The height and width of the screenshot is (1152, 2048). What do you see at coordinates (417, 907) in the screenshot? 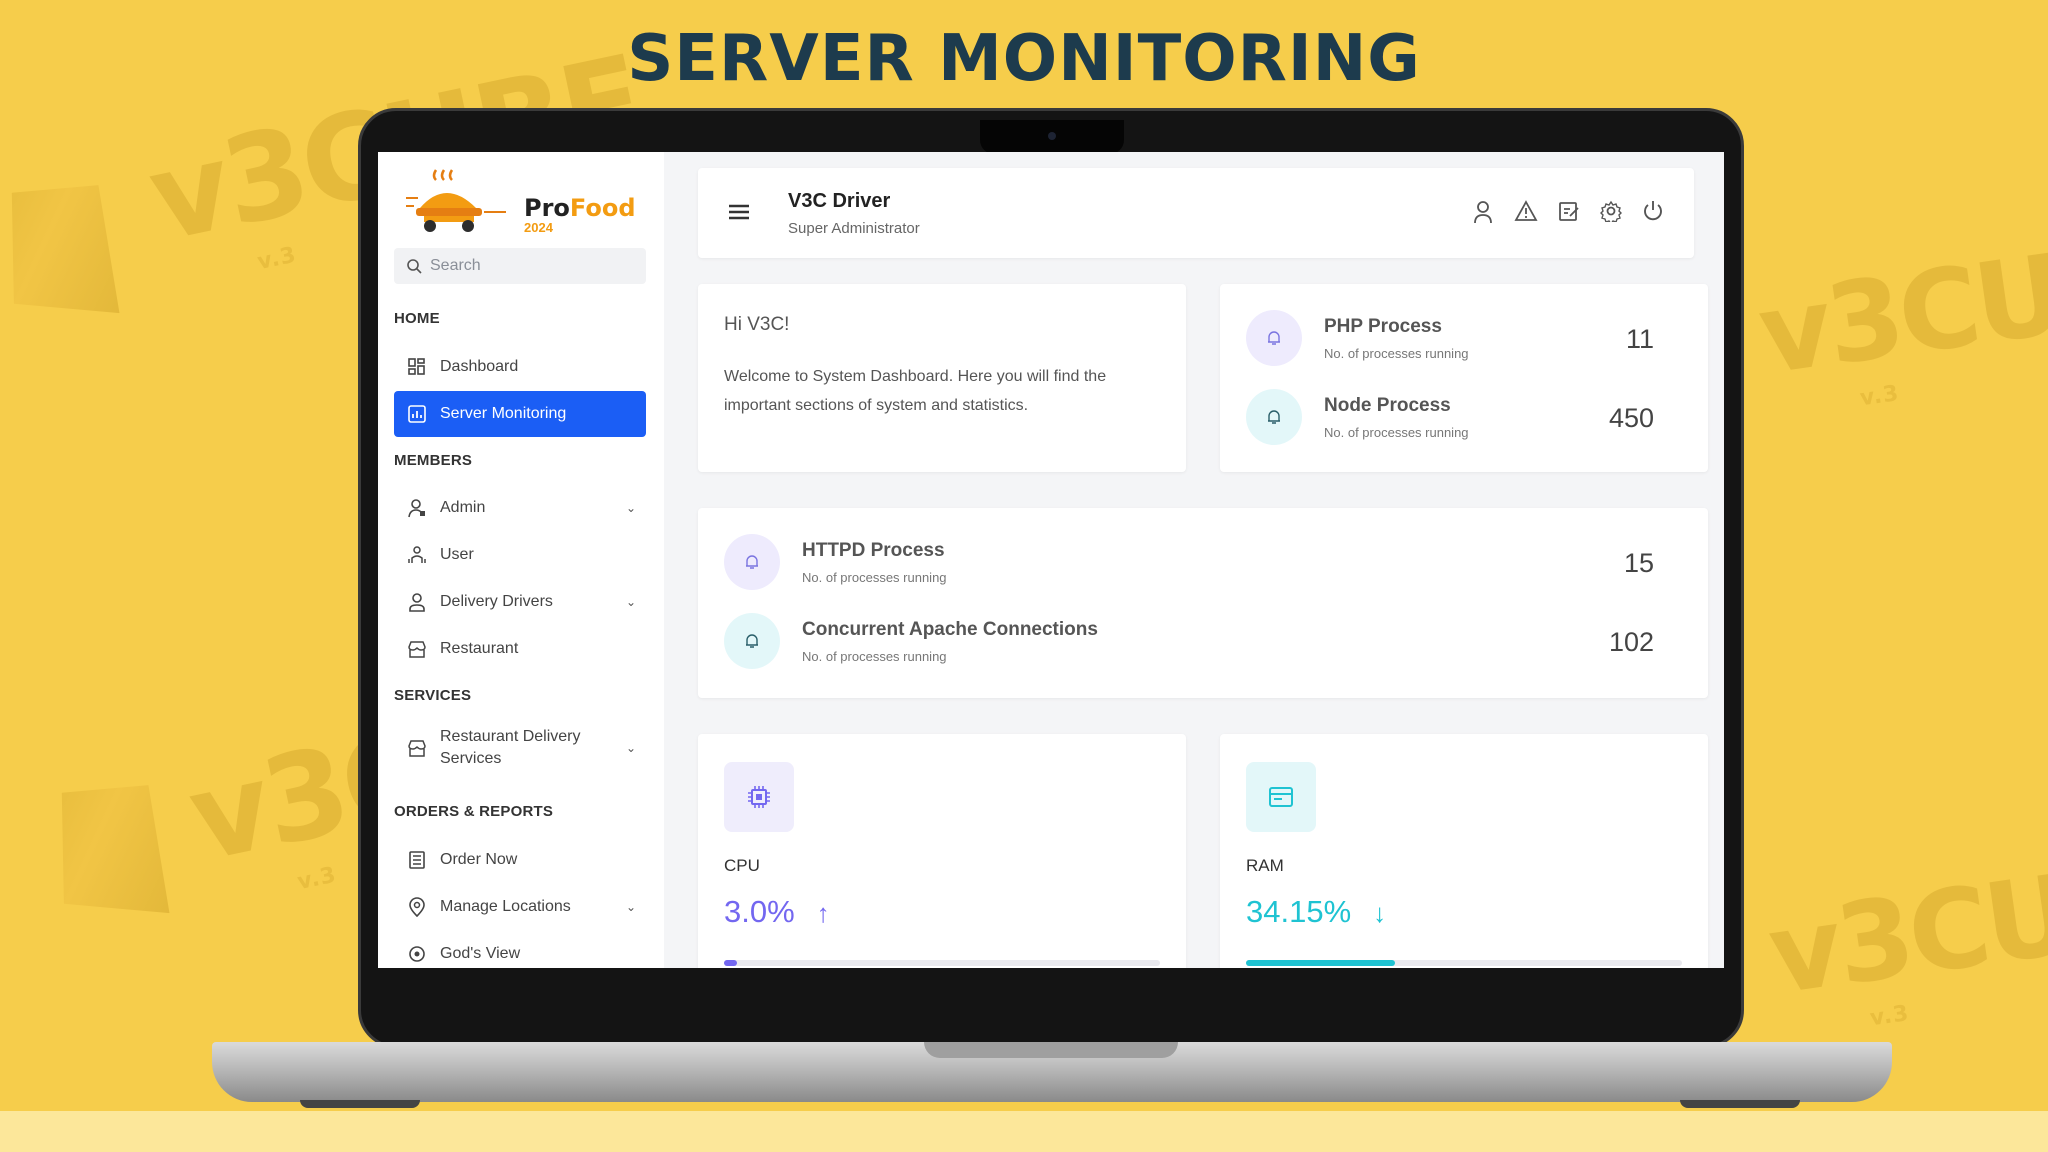
I see `location-icon` at bounding box center [417, 907].